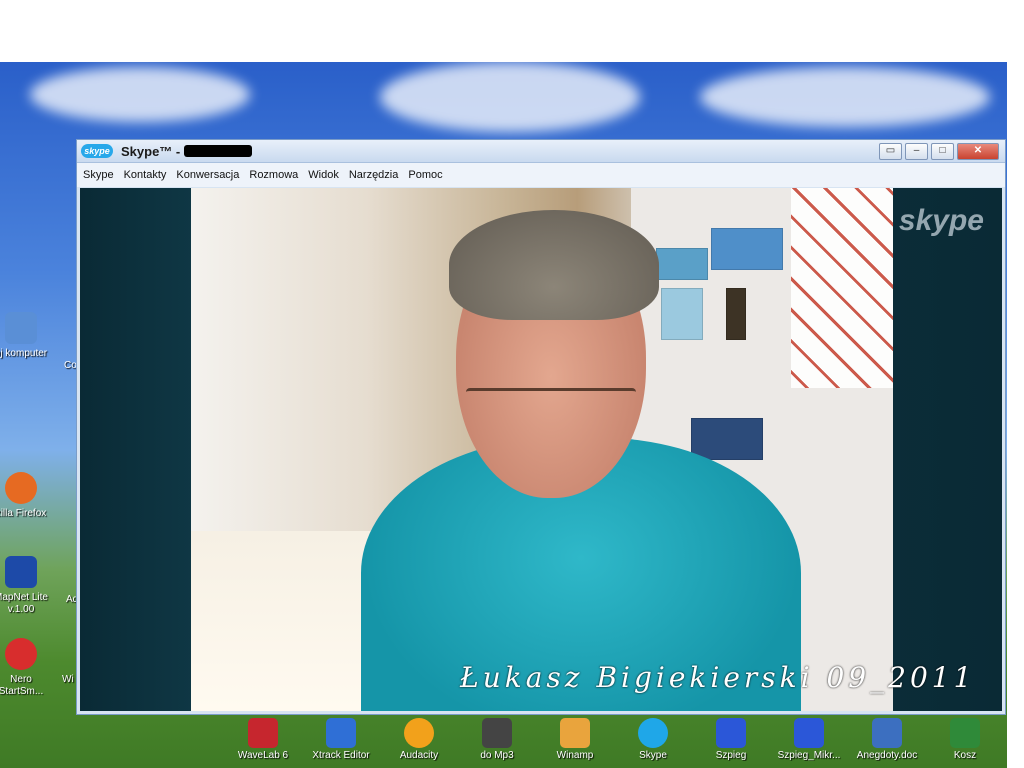 This screenshot has height=768, width=1024. I want to click on shortcut-szpieg: Szpieg, so click(731, 739).